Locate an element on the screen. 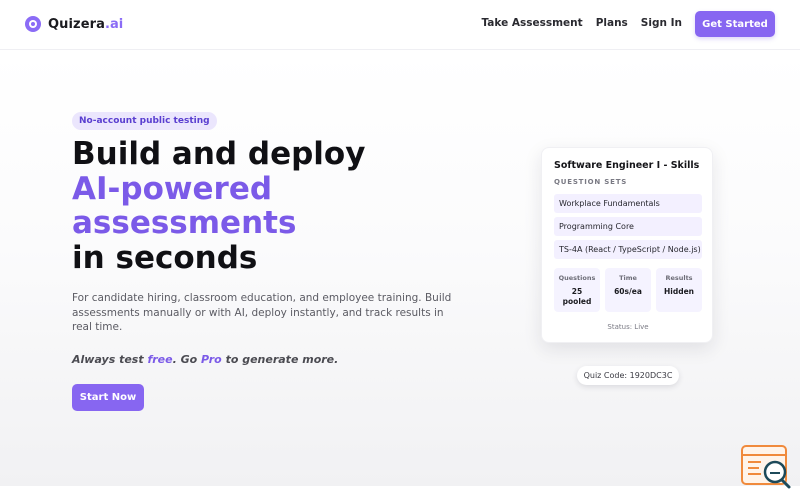 This screenshot has width=800, height=500. stat-results: Results Hidden is located at coordinates (679, 290).